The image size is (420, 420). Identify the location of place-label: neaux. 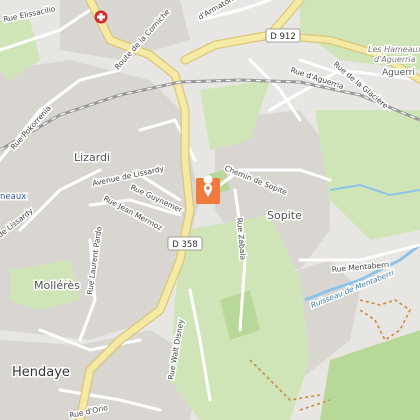
(13, 197).